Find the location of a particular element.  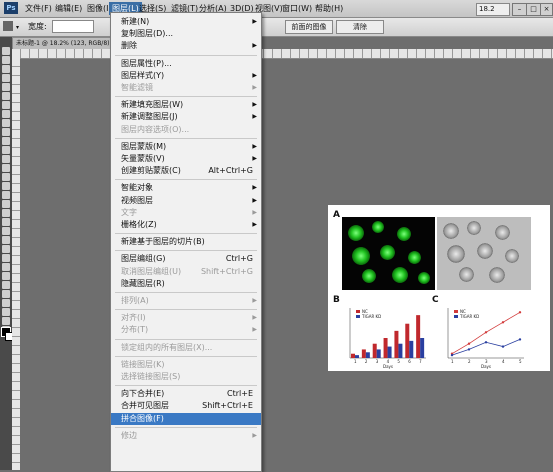

front-image-button: 前面的图像 is located at coordinates (309, 27).